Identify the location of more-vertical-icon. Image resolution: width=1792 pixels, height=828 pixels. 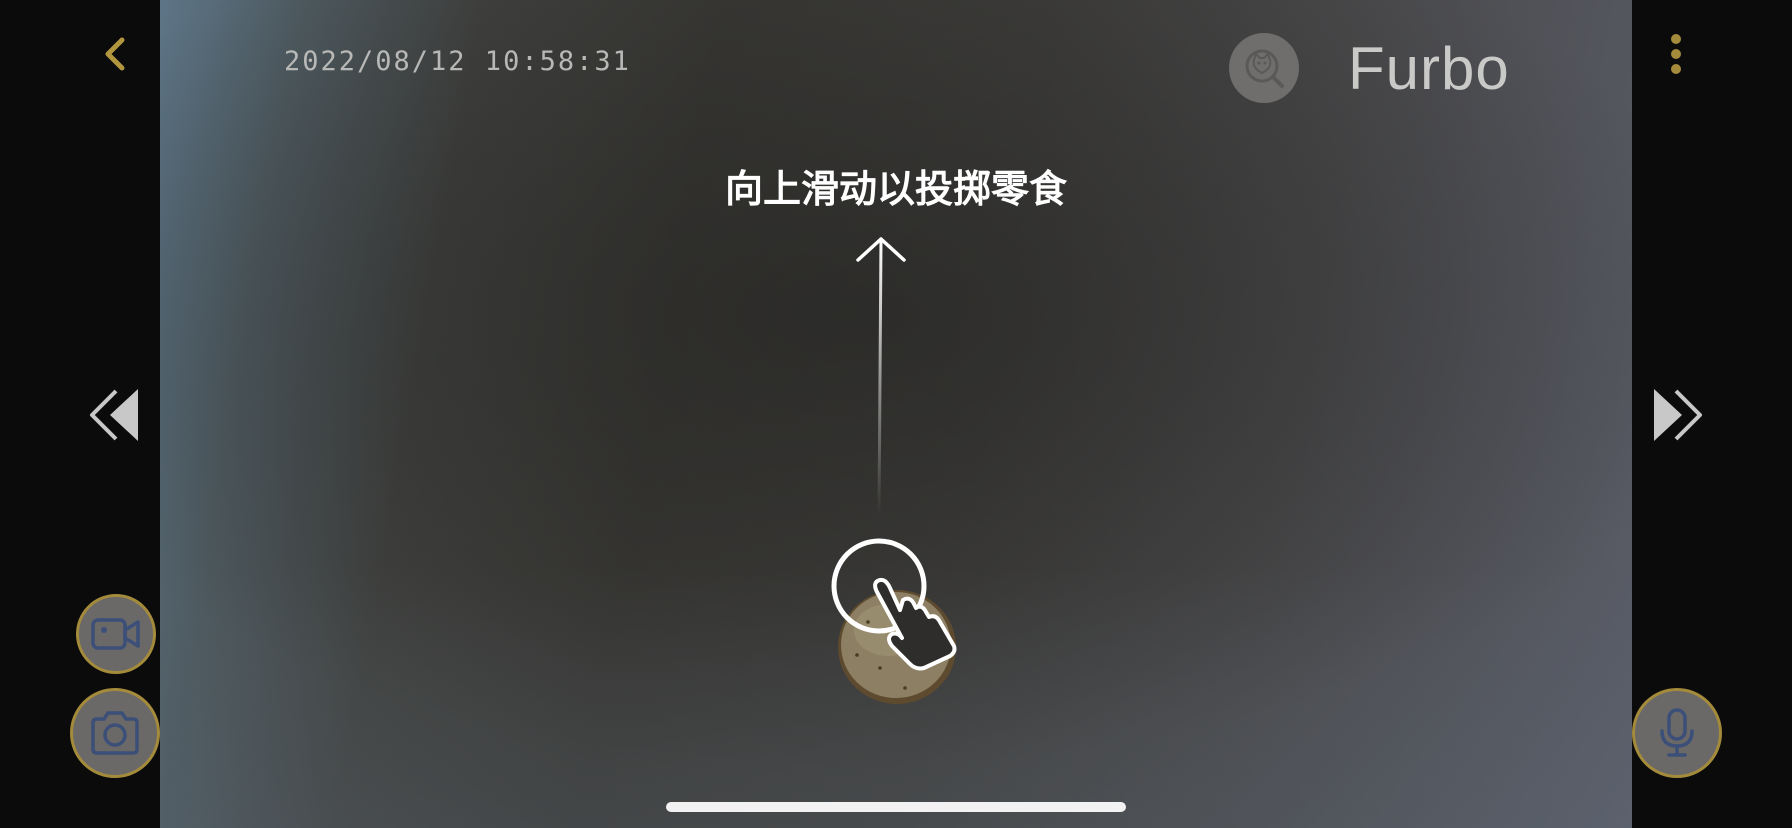
(1676, 54).